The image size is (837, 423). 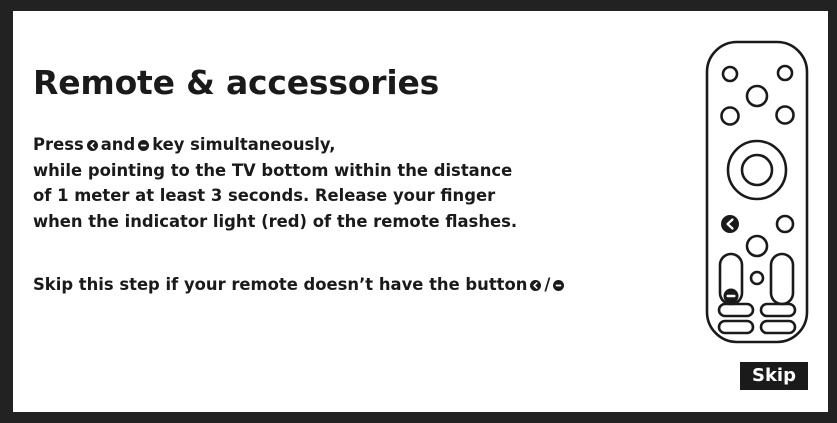 What do you see at coordinates (778, 310) in the screenshot?
I see `remote-bottom-right-upper-key` at bounding box center [778, 310].